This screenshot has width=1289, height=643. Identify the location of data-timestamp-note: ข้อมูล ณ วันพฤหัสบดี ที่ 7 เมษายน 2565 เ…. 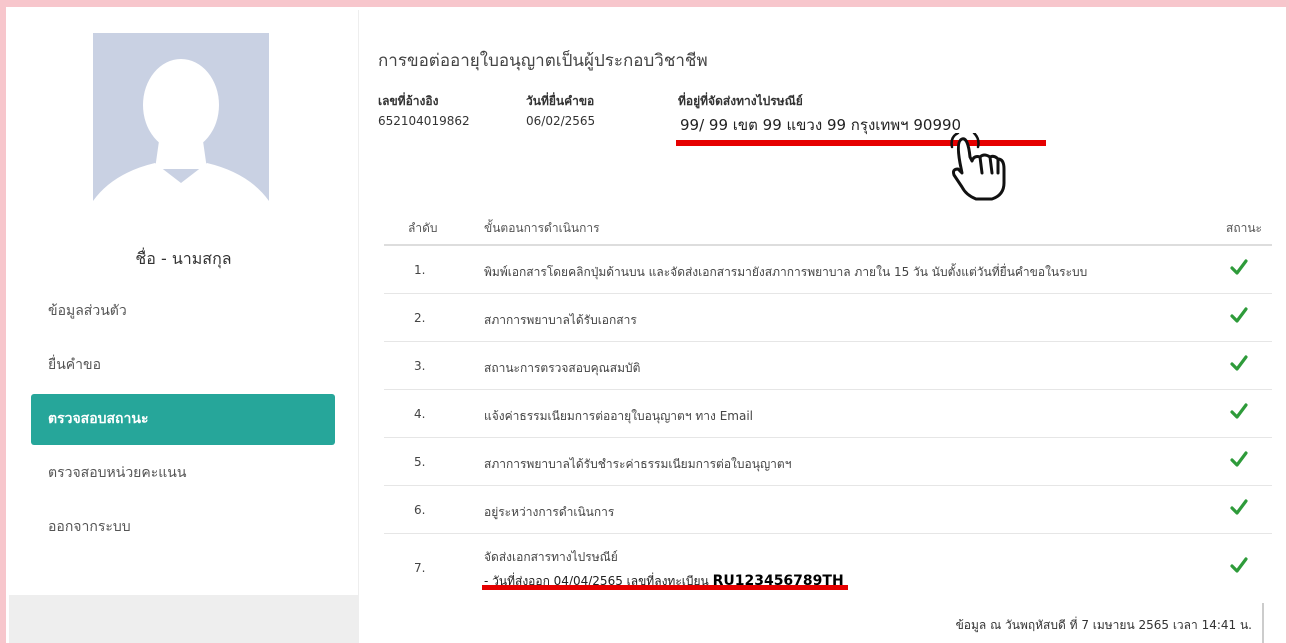
(1103, 625).